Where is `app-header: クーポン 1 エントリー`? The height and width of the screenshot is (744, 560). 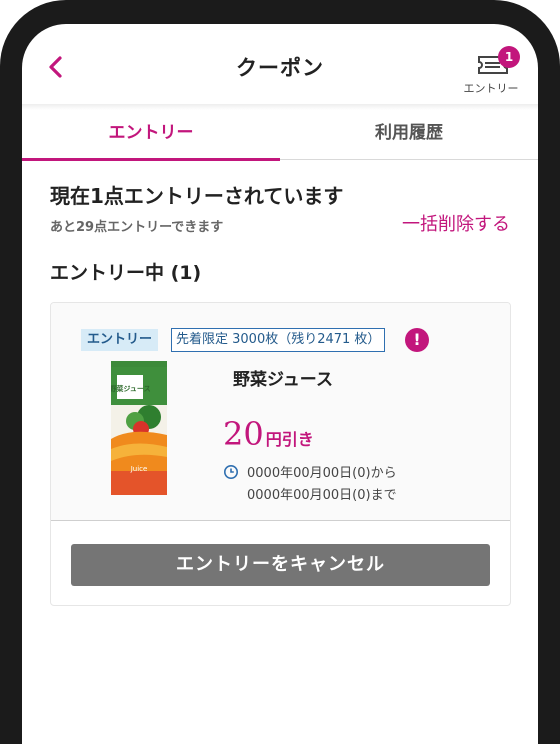 app-header: クーポン 1 エントリー is located at coordinates (280, 64).